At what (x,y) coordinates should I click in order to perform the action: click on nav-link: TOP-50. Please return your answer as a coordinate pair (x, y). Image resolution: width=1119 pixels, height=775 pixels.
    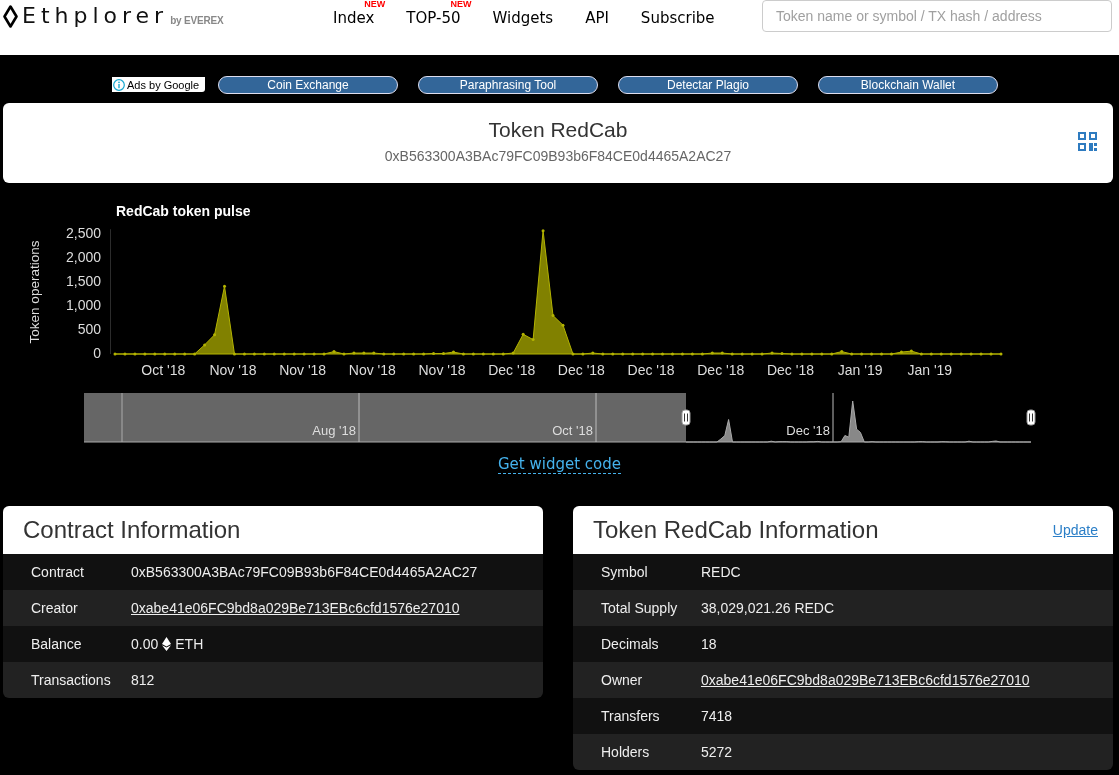
    Looking at the image, I should click on (433, 18).